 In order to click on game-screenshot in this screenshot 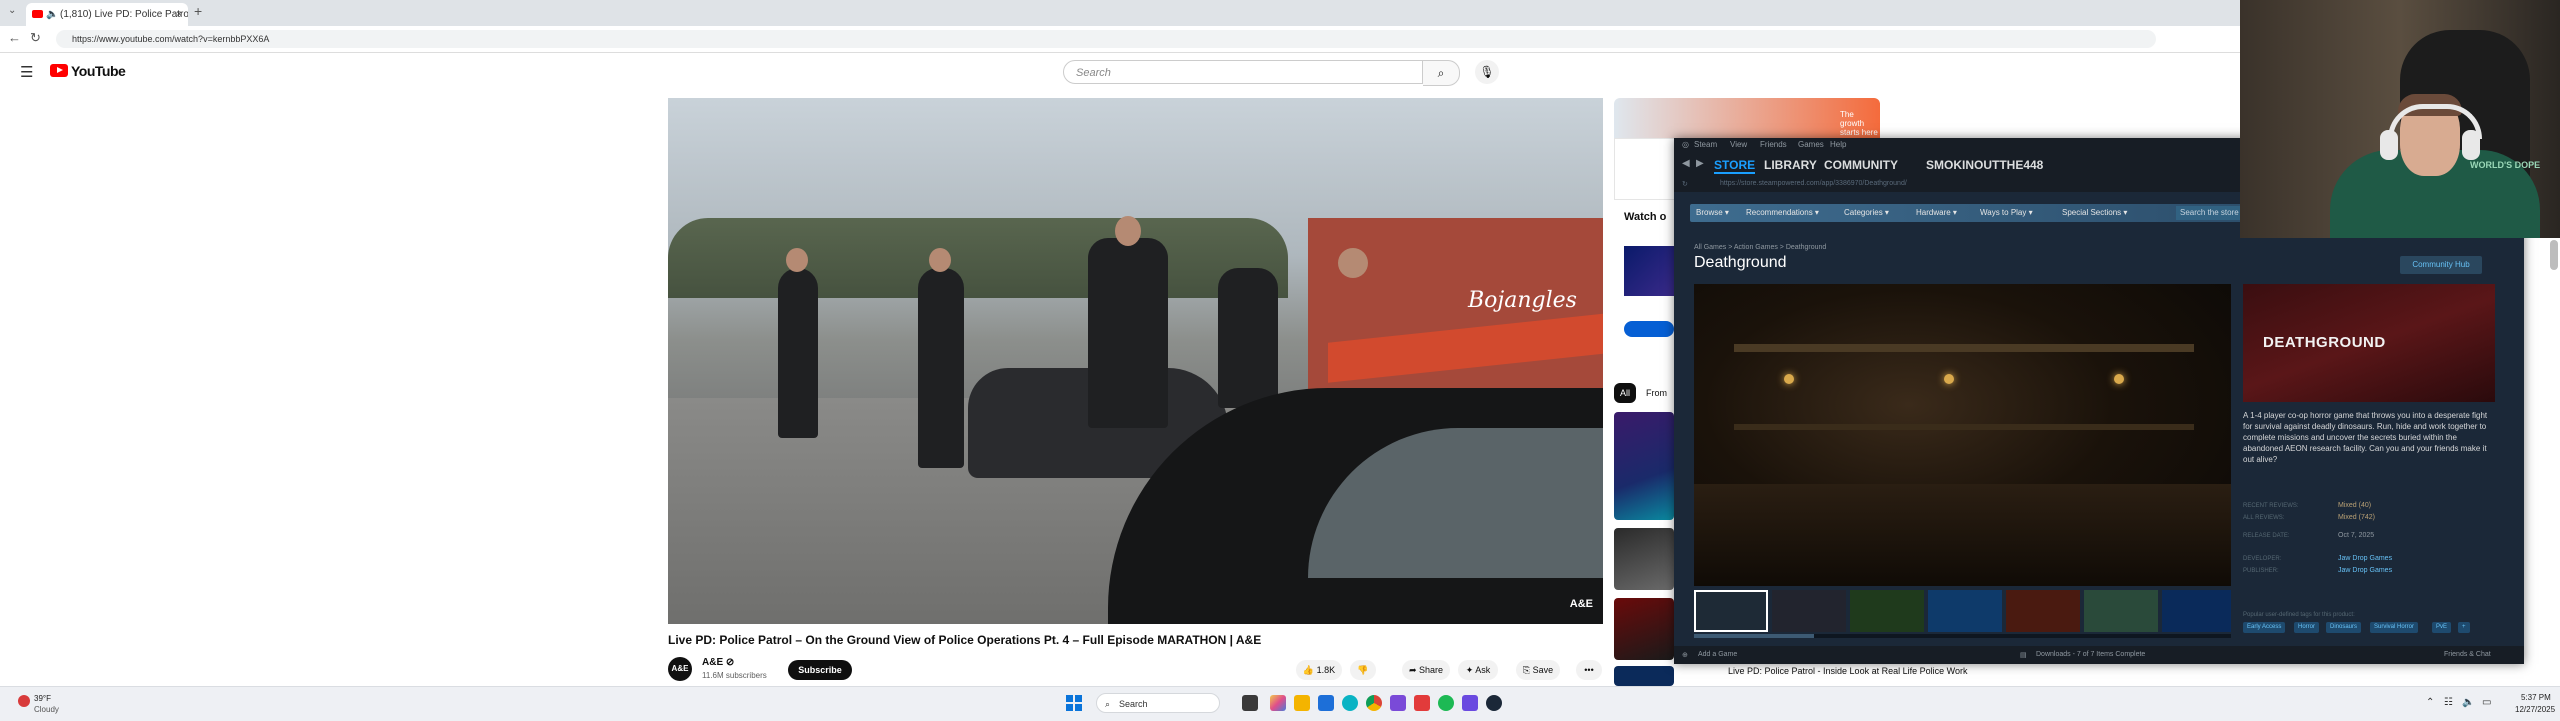, I will do `click(1962, 435)`.